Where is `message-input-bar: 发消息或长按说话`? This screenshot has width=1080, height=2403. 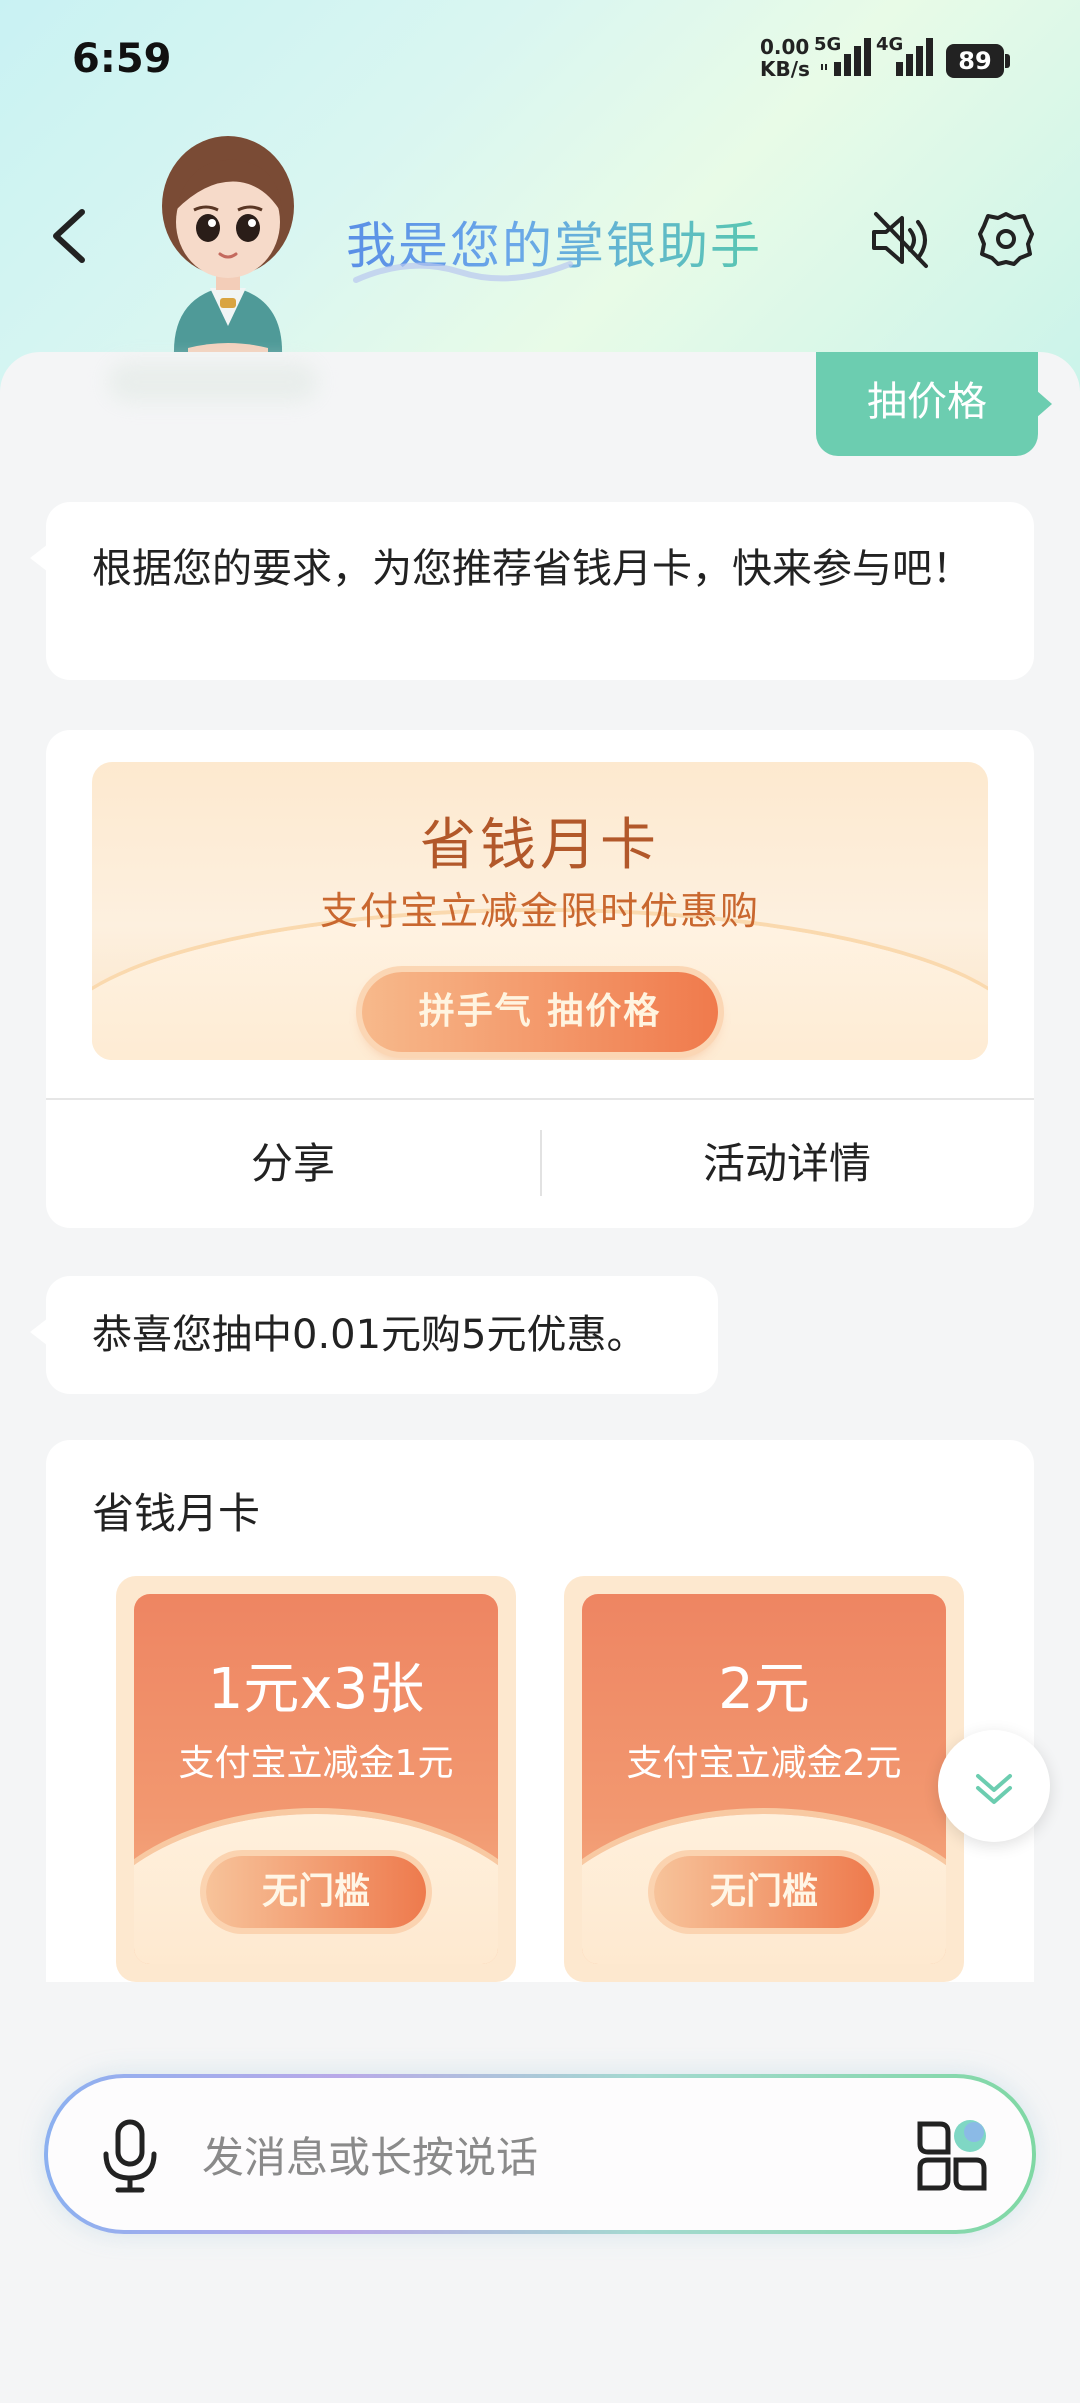
message-input-bar: 发消息或长按说话 is located at coordinates (540, 2154).